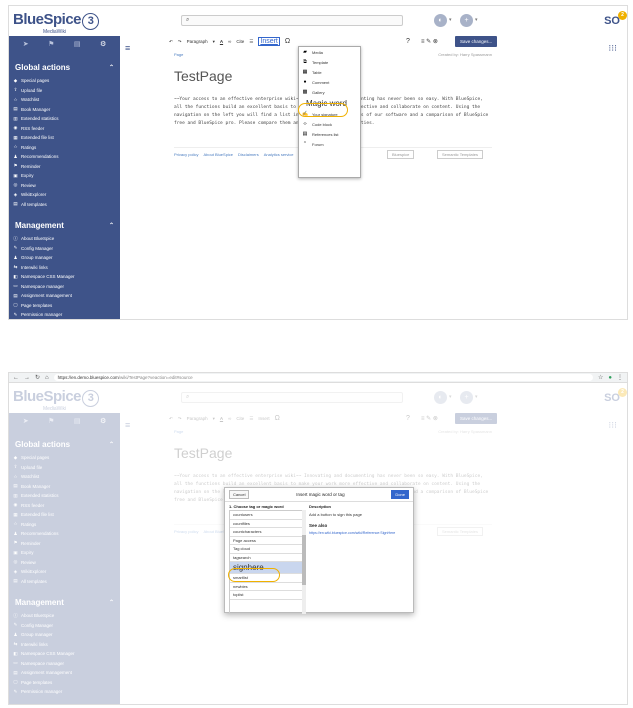  I want to click on menu-item-references: ▤ References list, so click(329, 134).